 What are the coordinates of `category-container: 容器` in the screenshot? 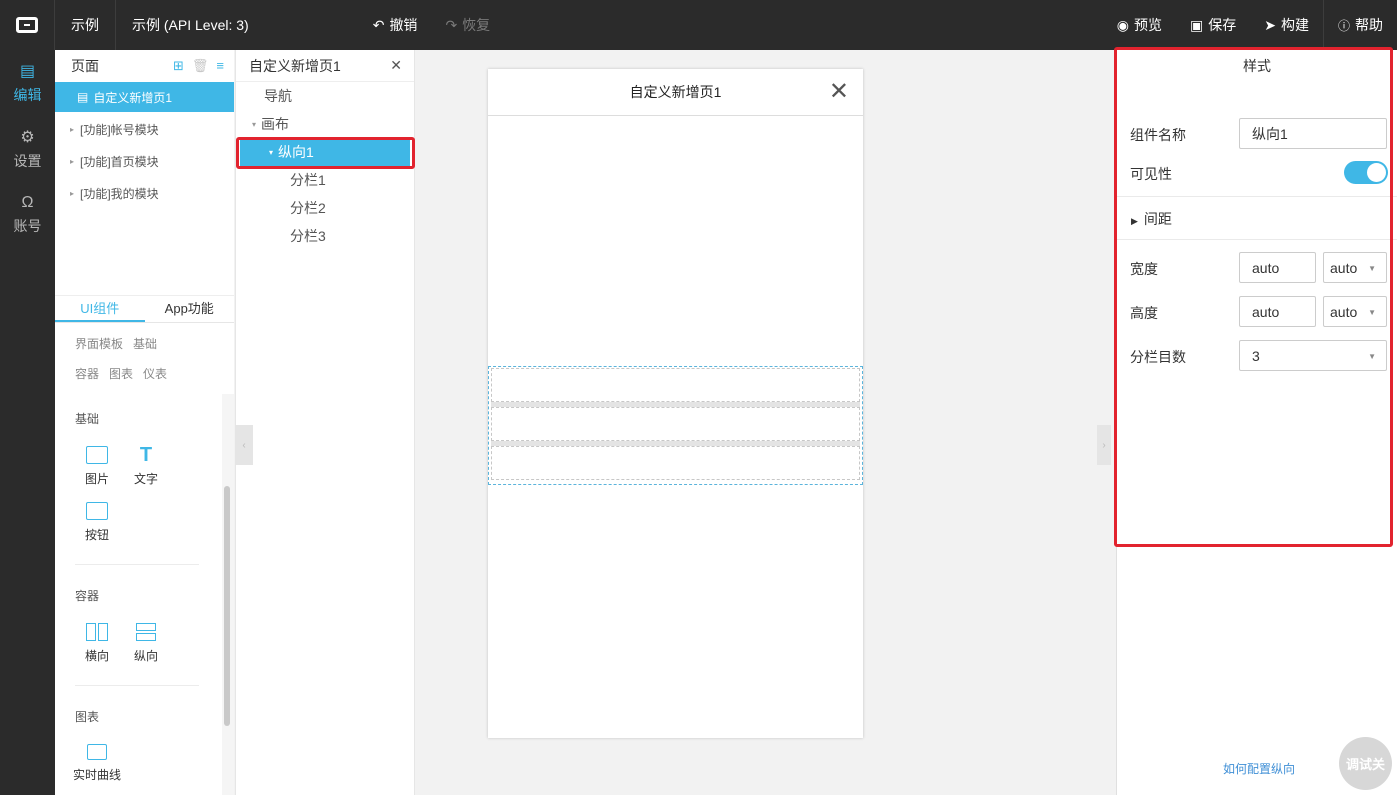 It's located at (87, 373).